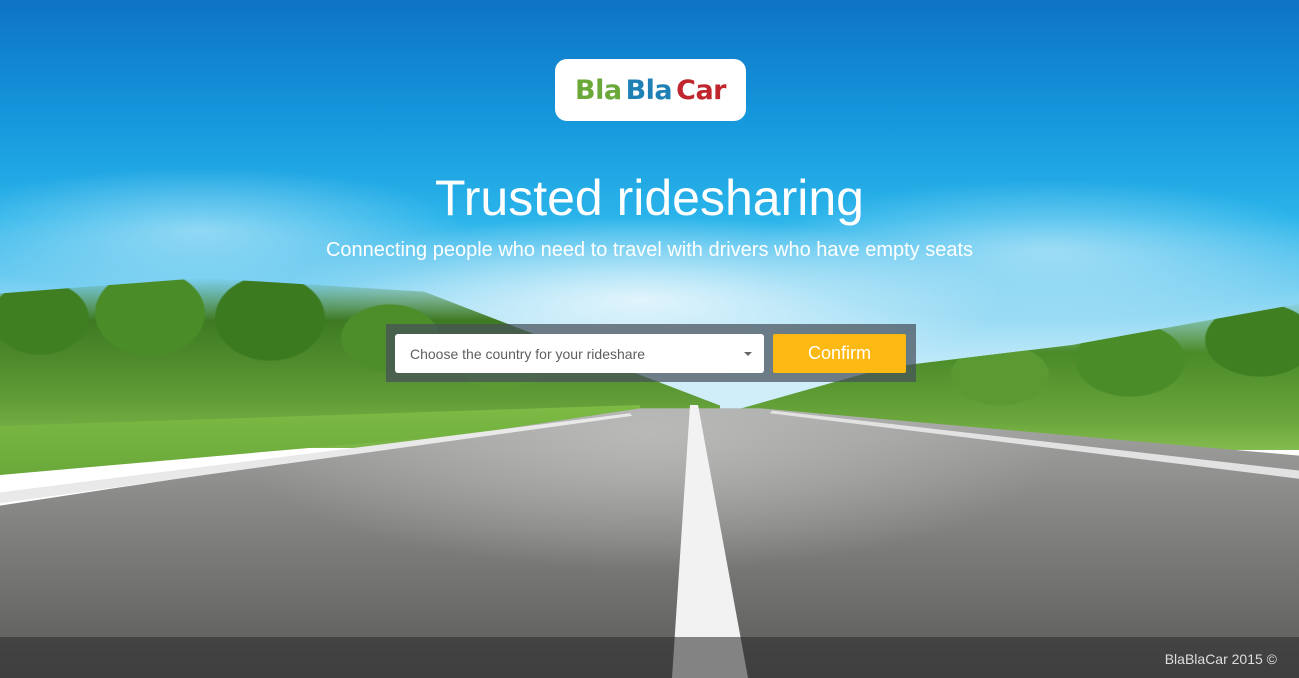 The image size is (1299, 678). I want to click on footer-copyright: BlaBlaCar 2015 ©, so click(1220, 659).